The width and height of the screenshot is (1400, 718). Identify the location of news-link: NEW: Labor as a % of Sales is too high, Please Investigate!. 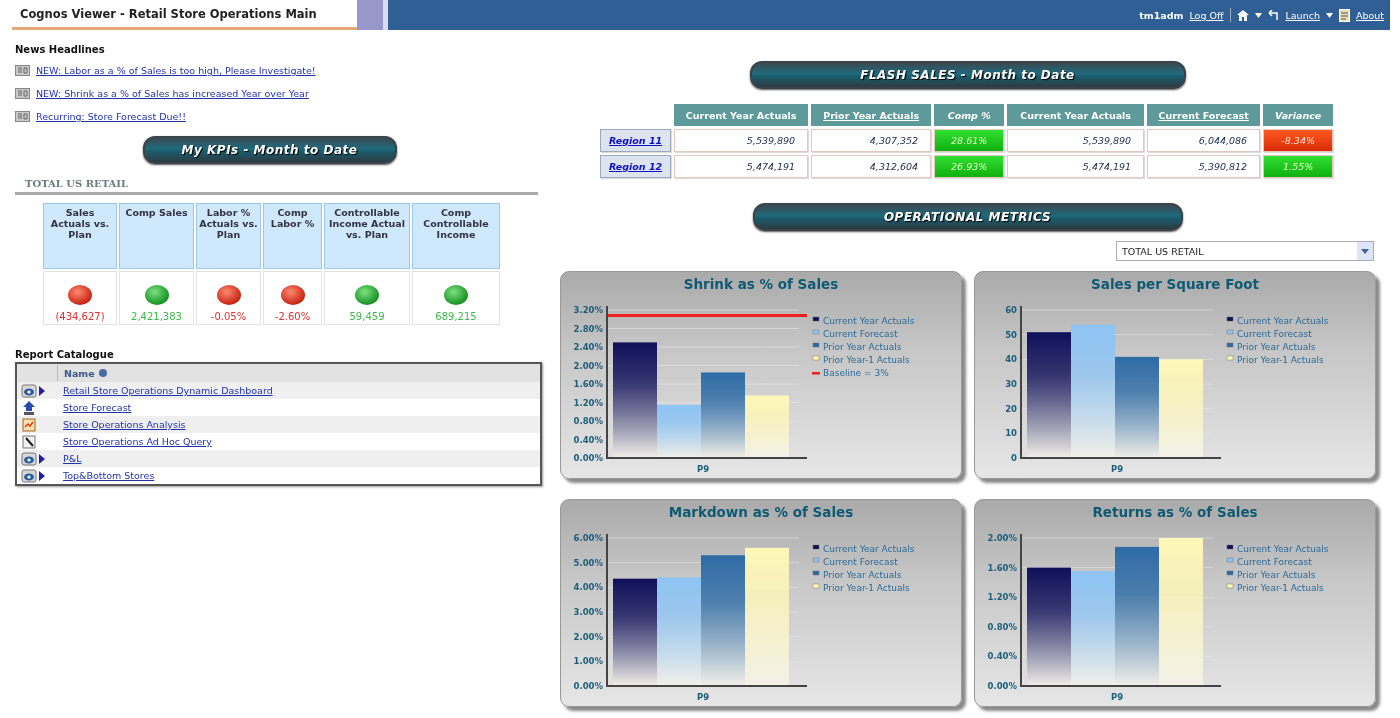
(176, 70).